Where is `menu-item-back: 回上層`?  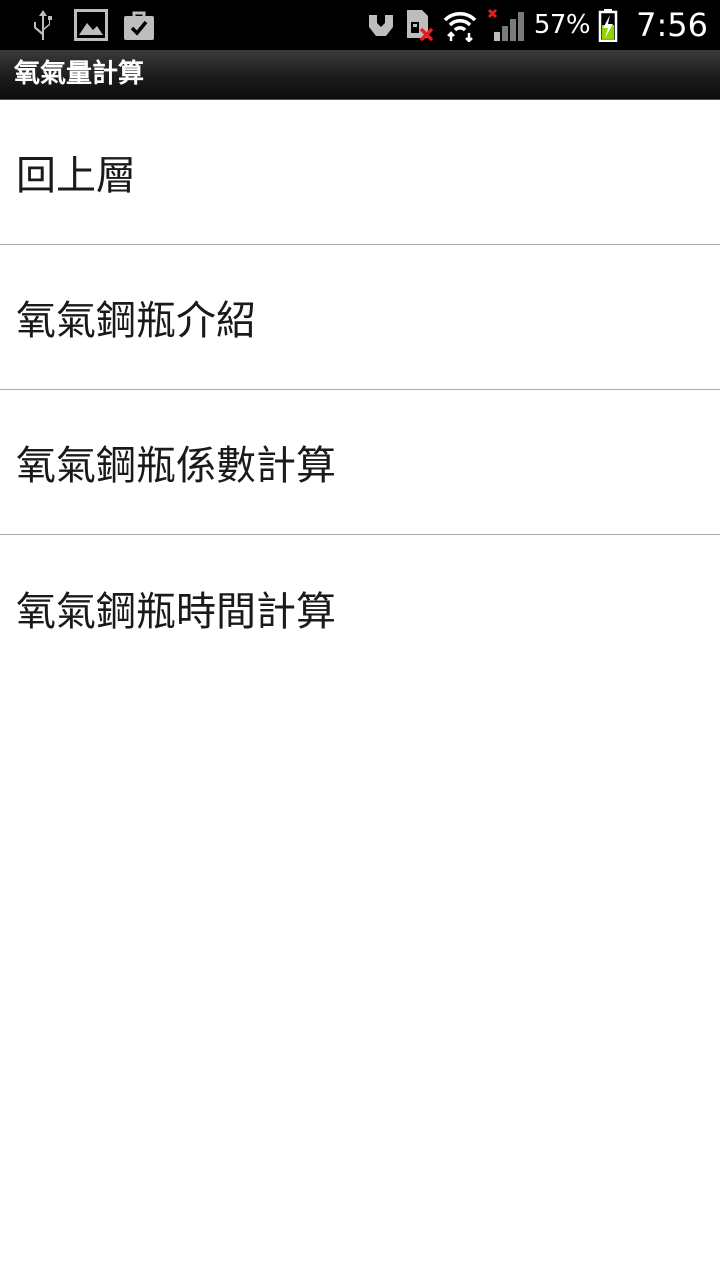
menu-item-back: 回上層 is located at coordinates (360, 172).